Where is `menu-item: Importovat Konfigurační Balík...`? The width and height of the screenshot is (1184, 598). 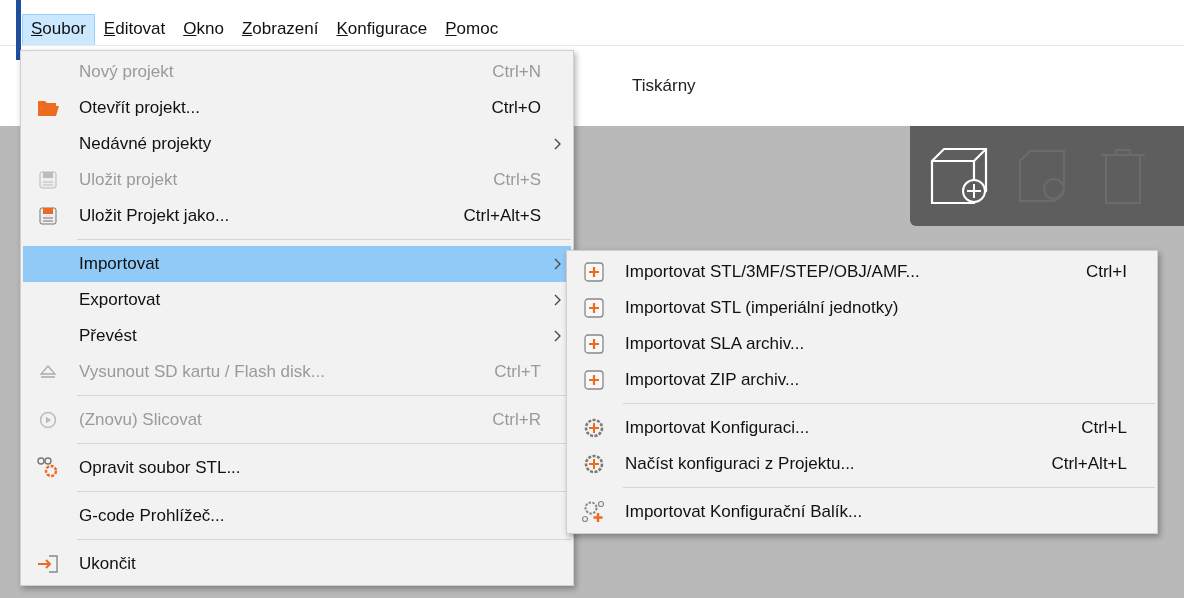 menu-item: Importovat Konfigurační Balík... is located at coordinates (862, 512).